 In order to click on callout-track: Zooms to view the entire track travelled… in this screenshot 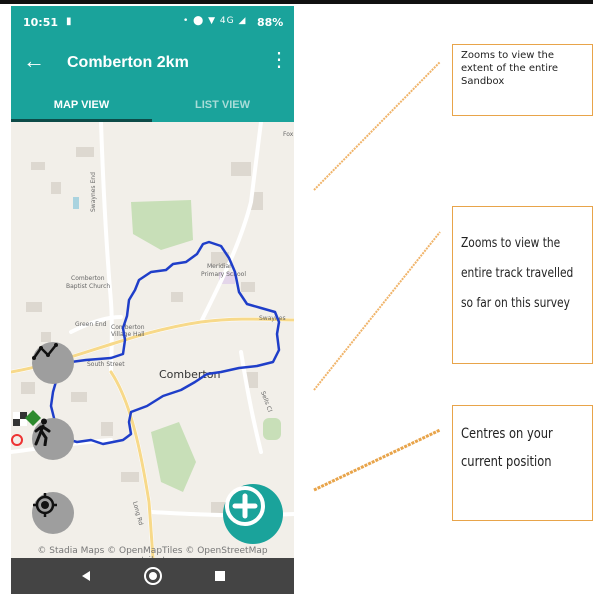, I will do `click(522, 285)`.